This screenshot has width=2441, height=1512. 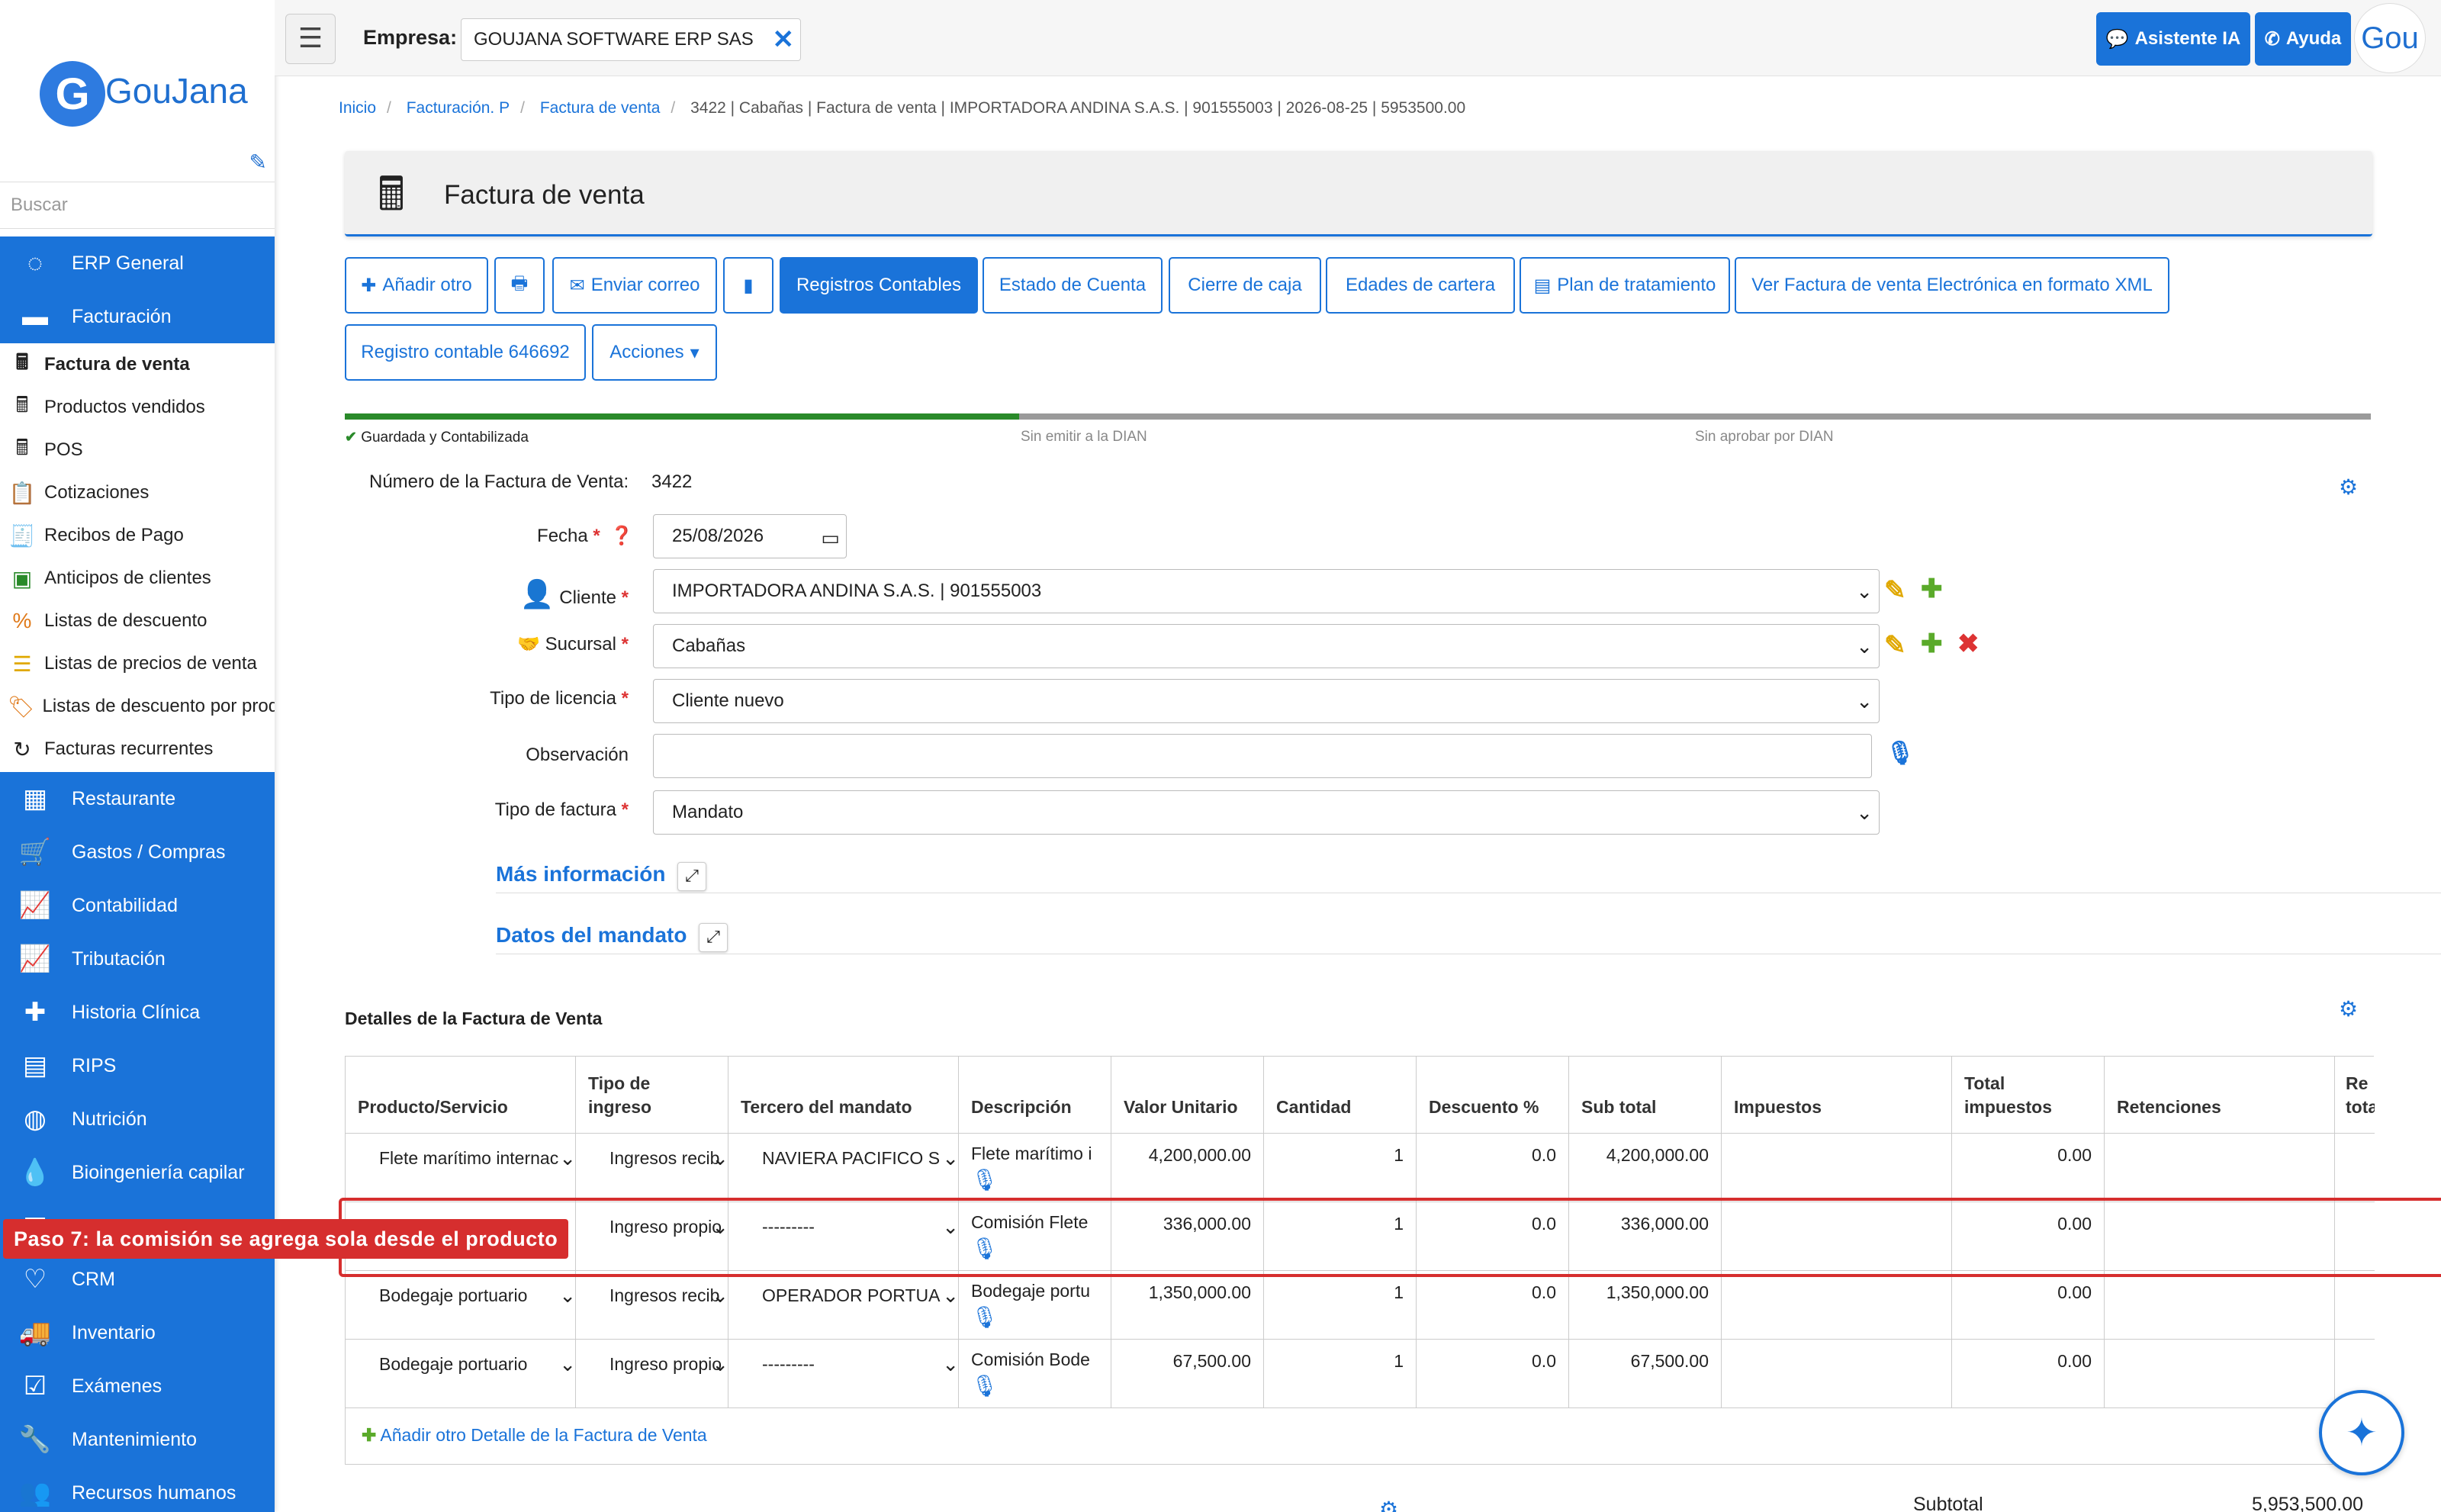 What do you see at coordinates (852, 1365) in the screenshot?
I see `tercero-select: --------- ⌄` at bounding box center [852, 1365].